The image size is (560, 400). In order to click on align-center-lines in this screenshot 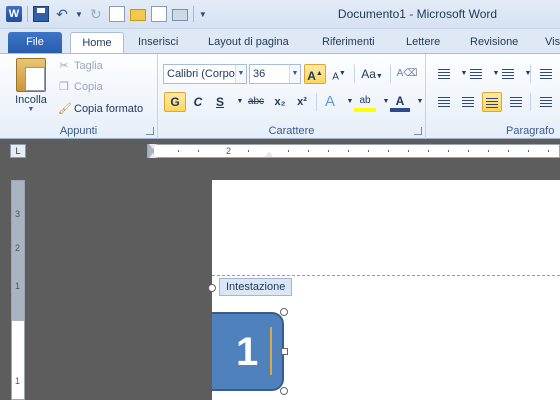, I will do `click(468, 102)`.